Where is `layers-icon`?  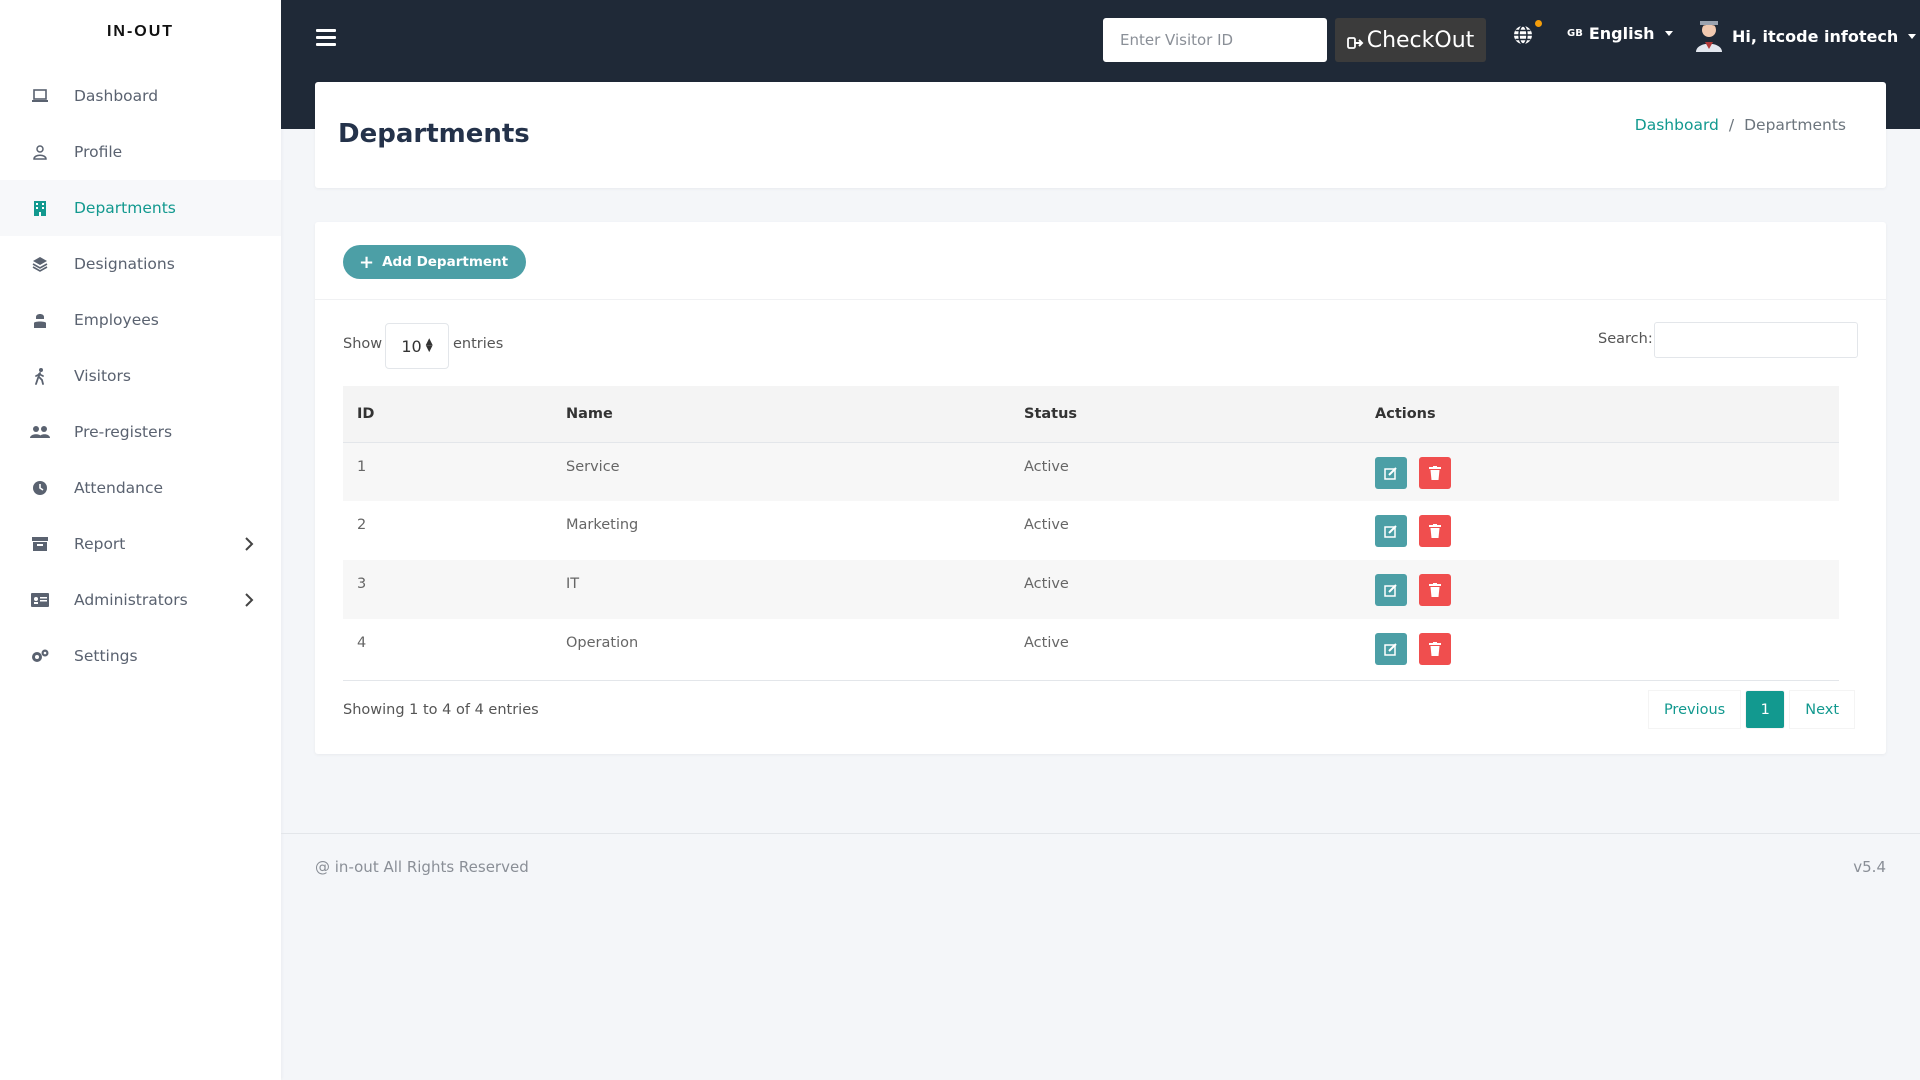
layers-icon is located at coordinates (40, 264).